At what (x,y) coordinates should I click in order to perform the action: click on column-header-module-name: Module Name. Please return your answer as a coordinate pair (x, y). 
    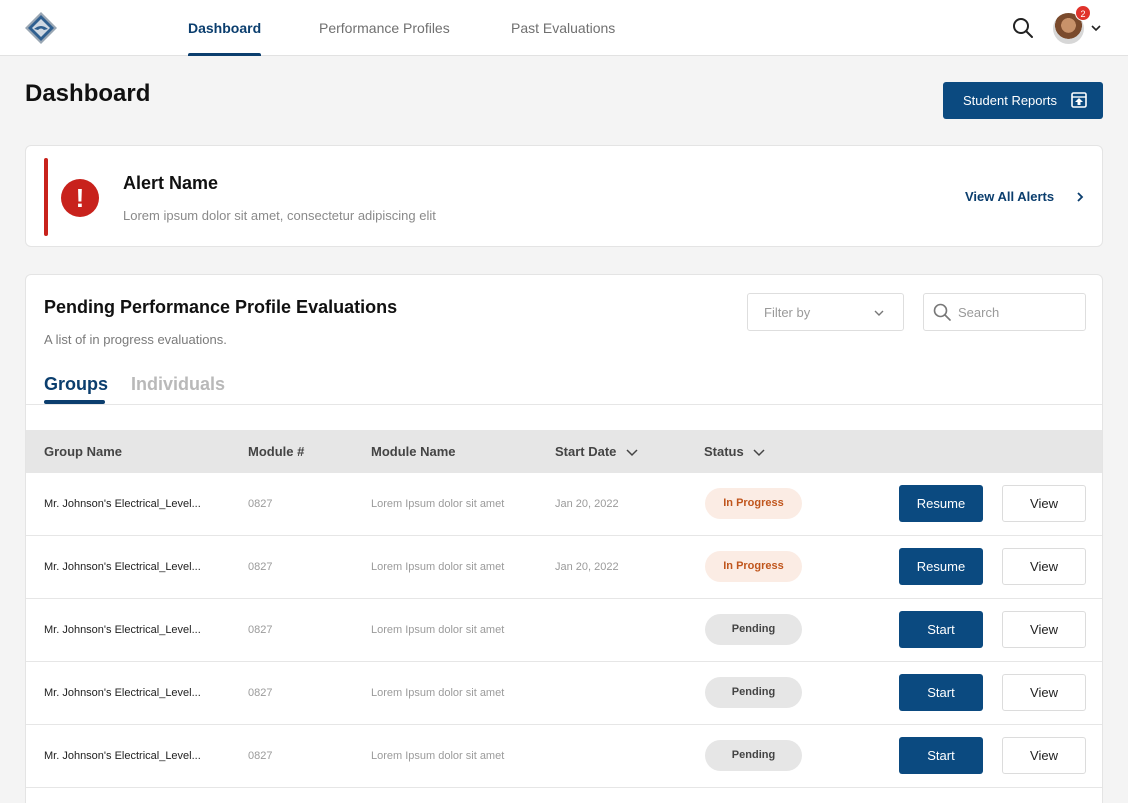
    Looking at the image, I should click on (413, 451).